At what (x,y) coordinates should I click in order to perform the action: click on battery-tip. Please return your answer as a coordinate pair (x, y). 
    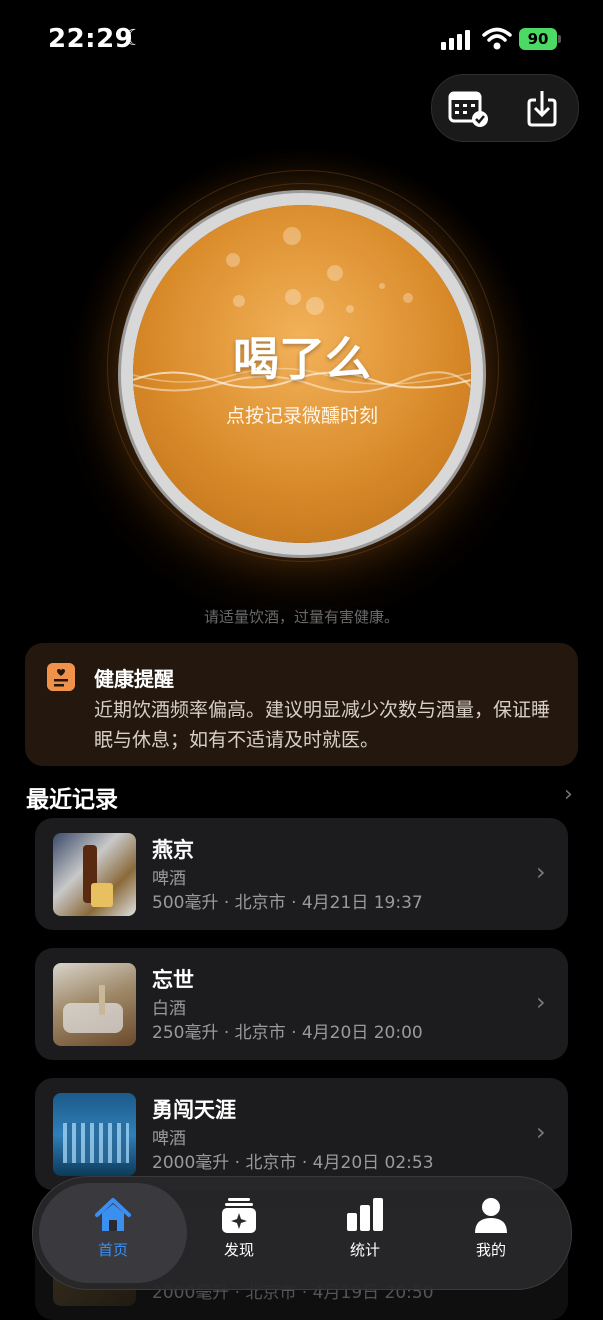
    Looking at the image, I should click on (559, 39).